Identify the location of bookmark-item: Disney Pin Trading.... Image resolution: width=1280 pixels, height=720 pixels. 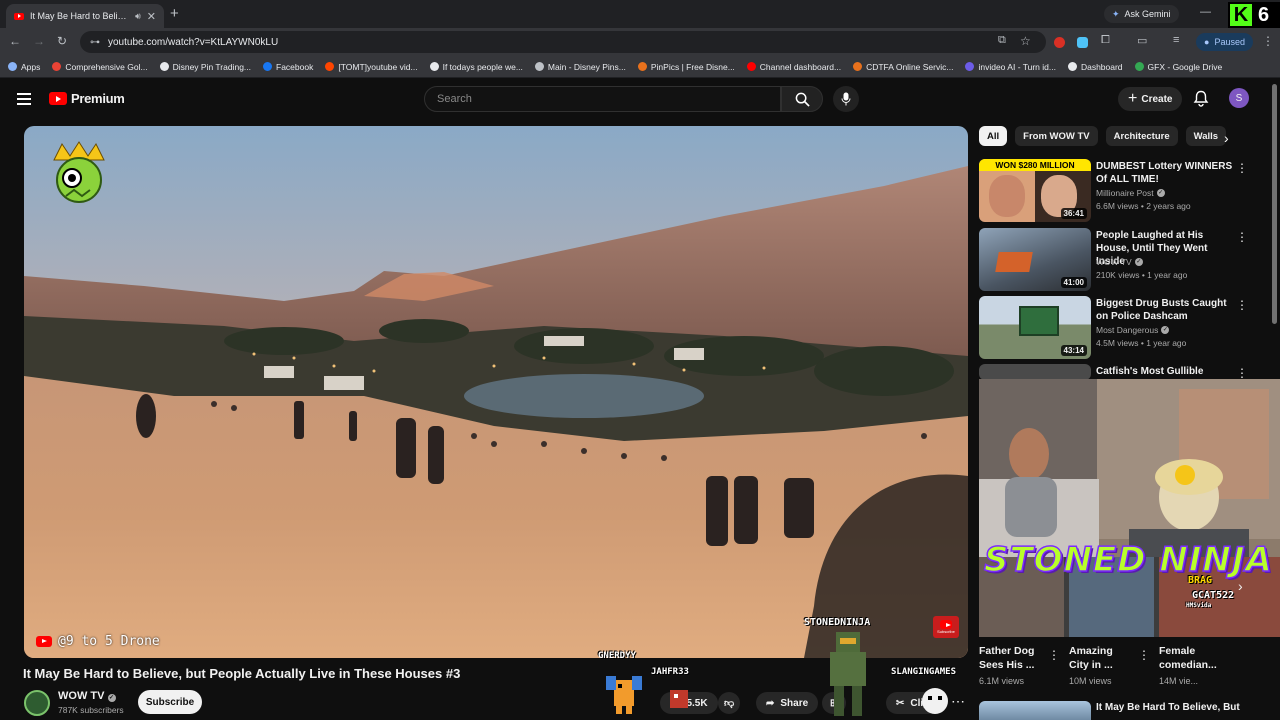
(205, 67).